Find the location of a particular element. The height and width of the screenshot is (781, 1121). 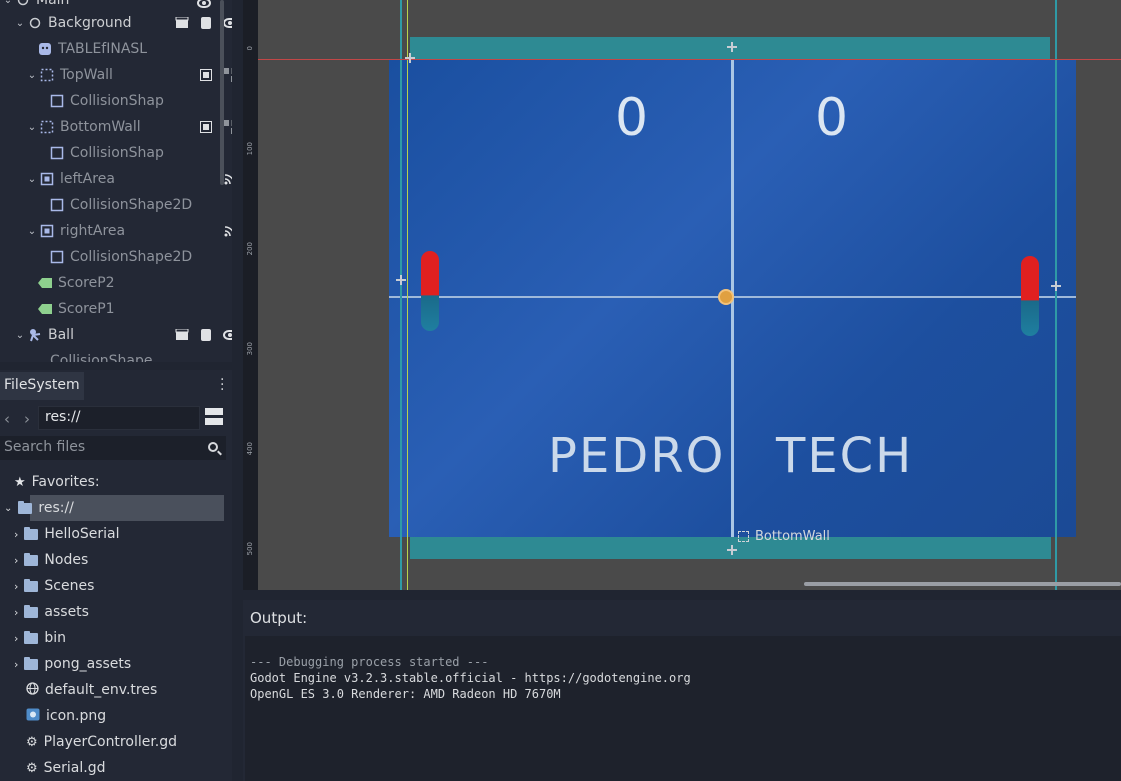

area2d-icon is located at coordinates (47, 231).